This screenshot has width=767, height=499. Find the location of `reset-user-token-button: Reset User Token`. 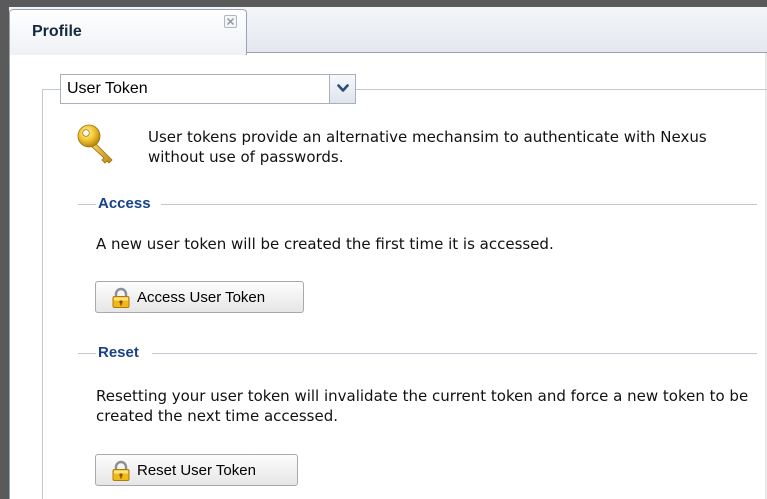

reset-user-token-button: Reset User Token is located at coordinates (196, 470).